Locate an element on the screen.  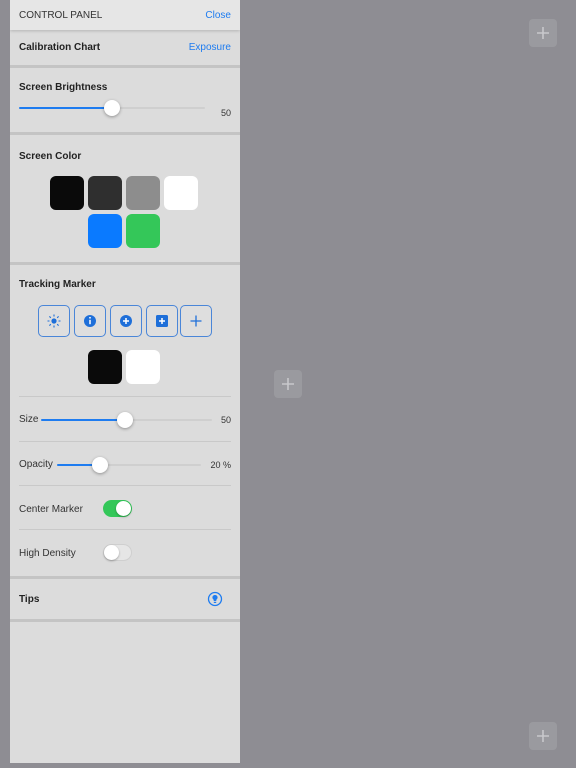
opacity-value: 20 % is located at coordinates (220, 465).